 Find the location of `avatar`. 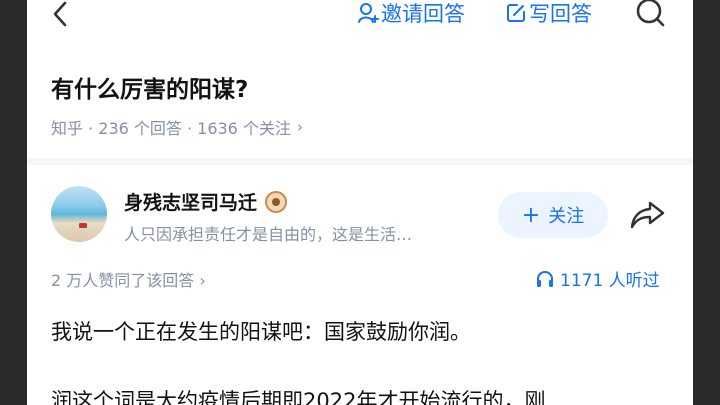

avatar is located at coordinates (79, 214).